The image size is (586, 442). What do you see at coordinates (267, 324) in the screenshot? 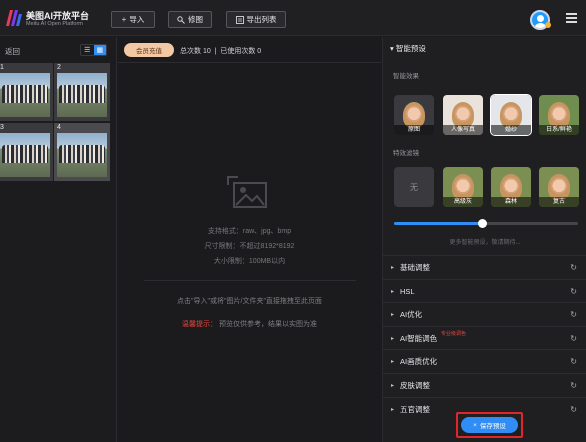
I see `warm-tip-text: 预览仅供参考，结果以实图为准` at bounding box center [267, 324].